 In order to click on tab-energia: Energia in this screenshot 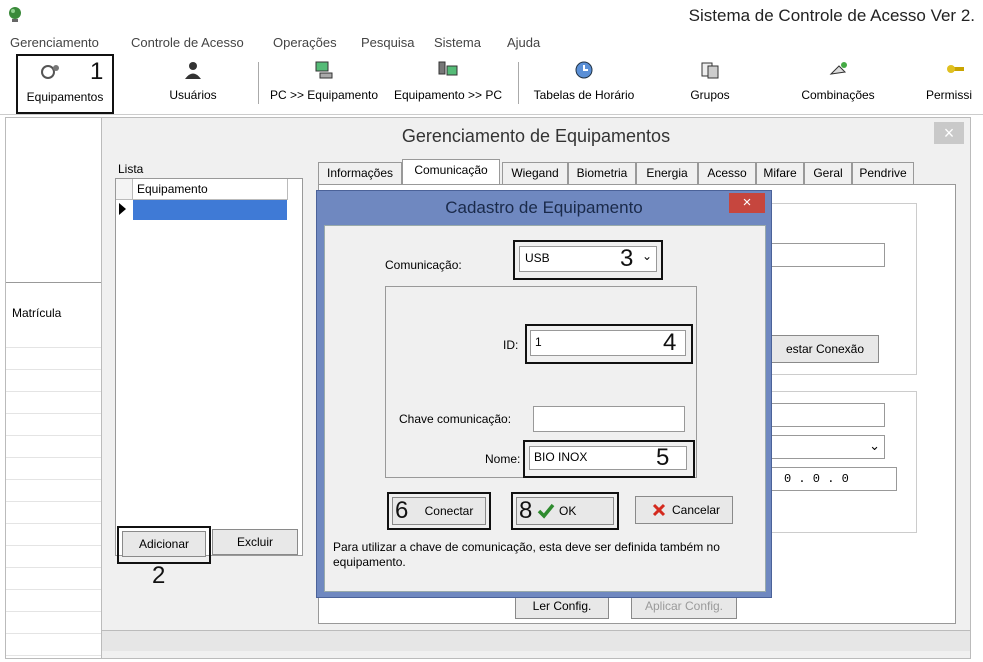, I will do `click(667, 173)`.